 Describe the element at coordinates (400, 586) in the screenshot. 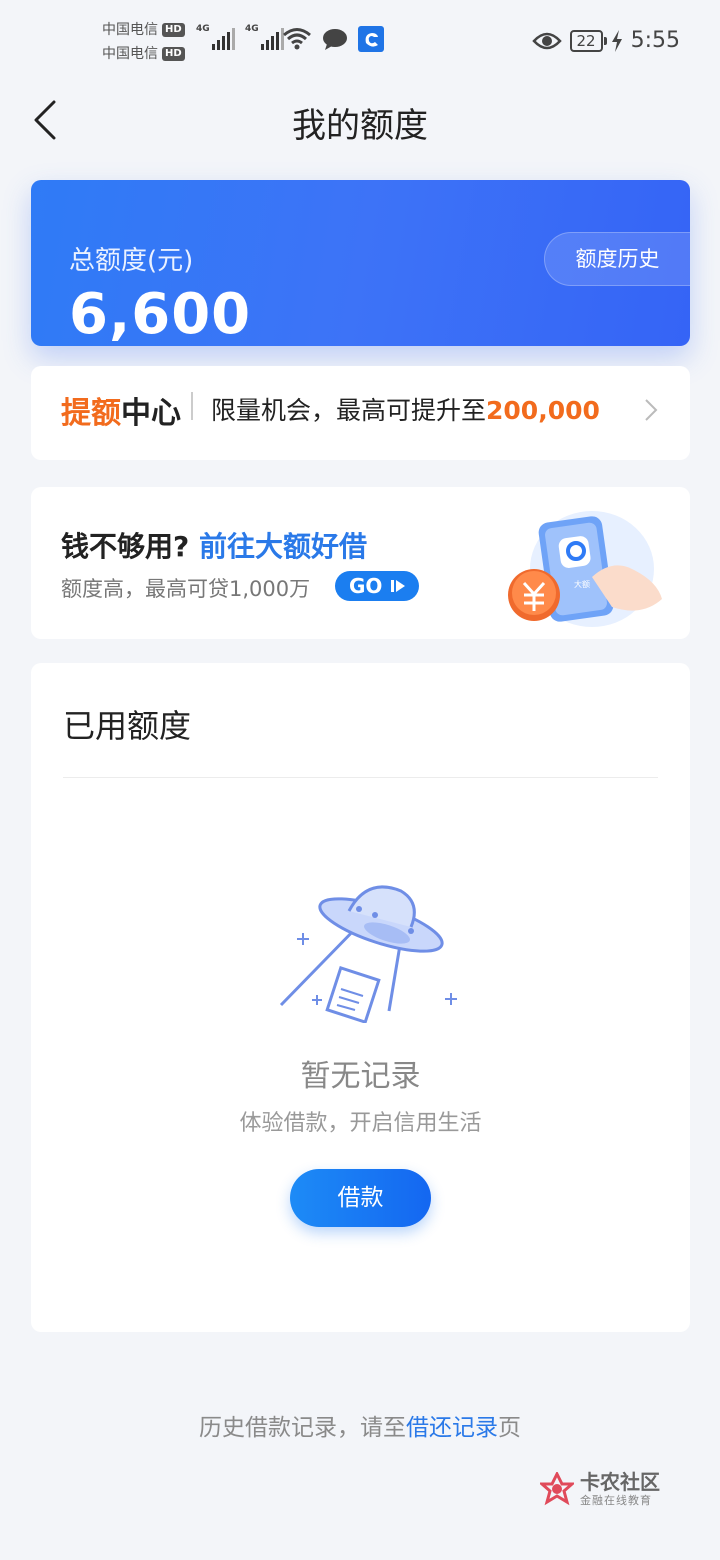

I see `play-triangle-icon` at that location.